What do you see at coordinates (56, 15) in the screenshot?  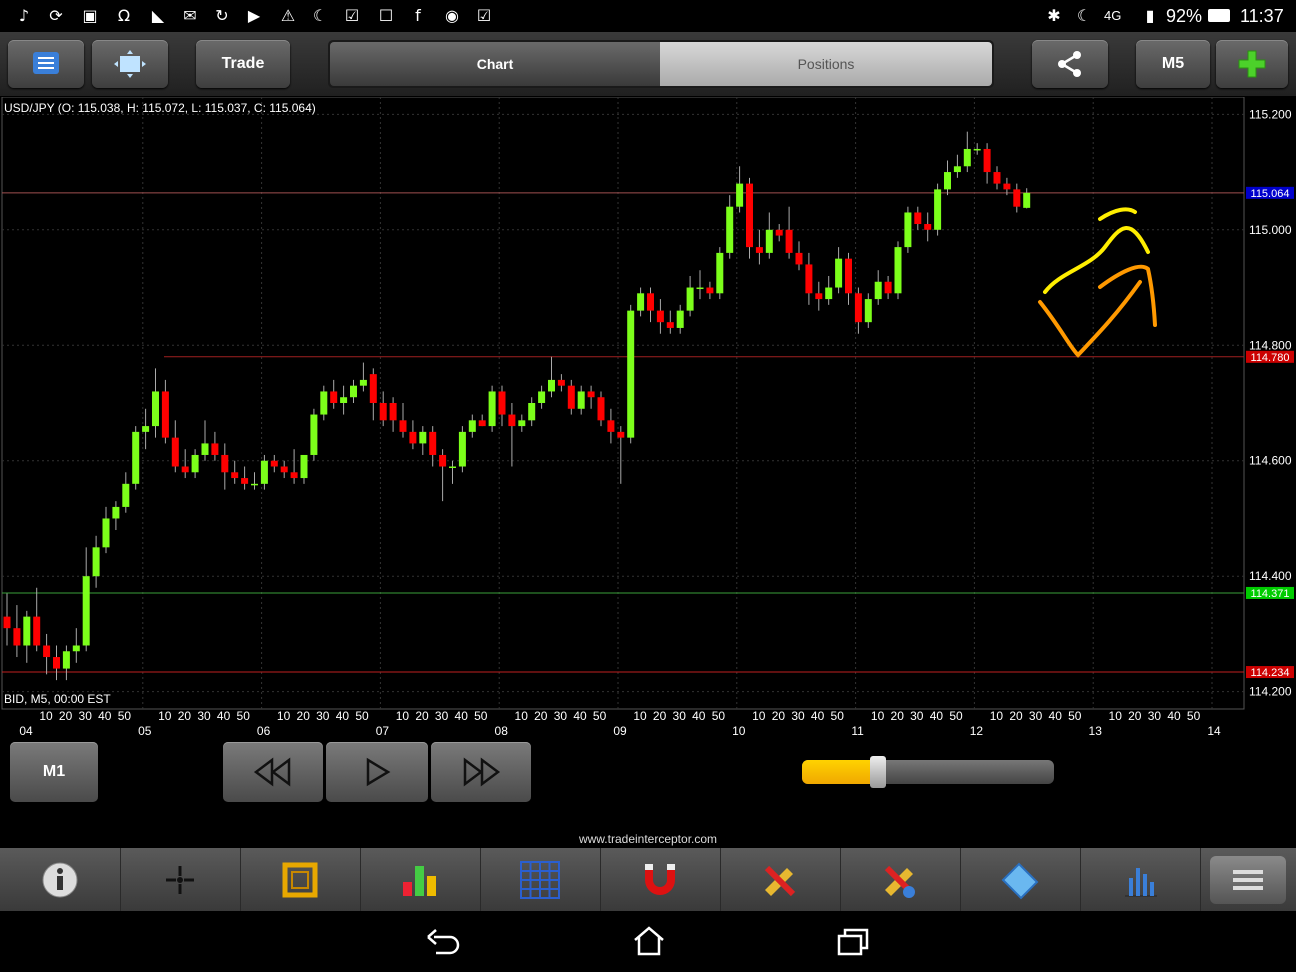 I see `screen-rotate-icon: ⟳` at bounding box center [56, 15].